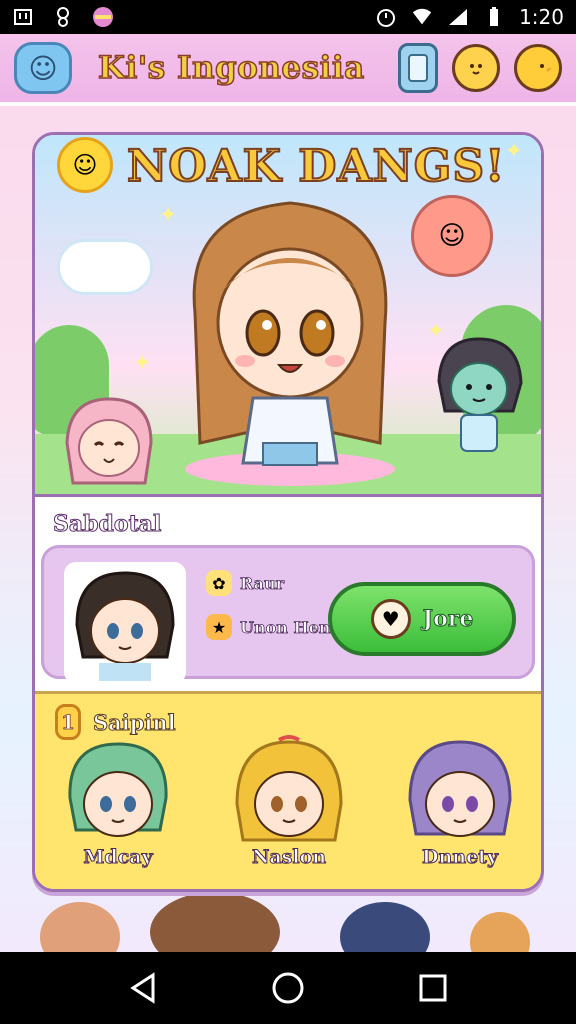 The width and height of the screenshot is (576, 1024). I want to click on back-icon, so click(143, 988).